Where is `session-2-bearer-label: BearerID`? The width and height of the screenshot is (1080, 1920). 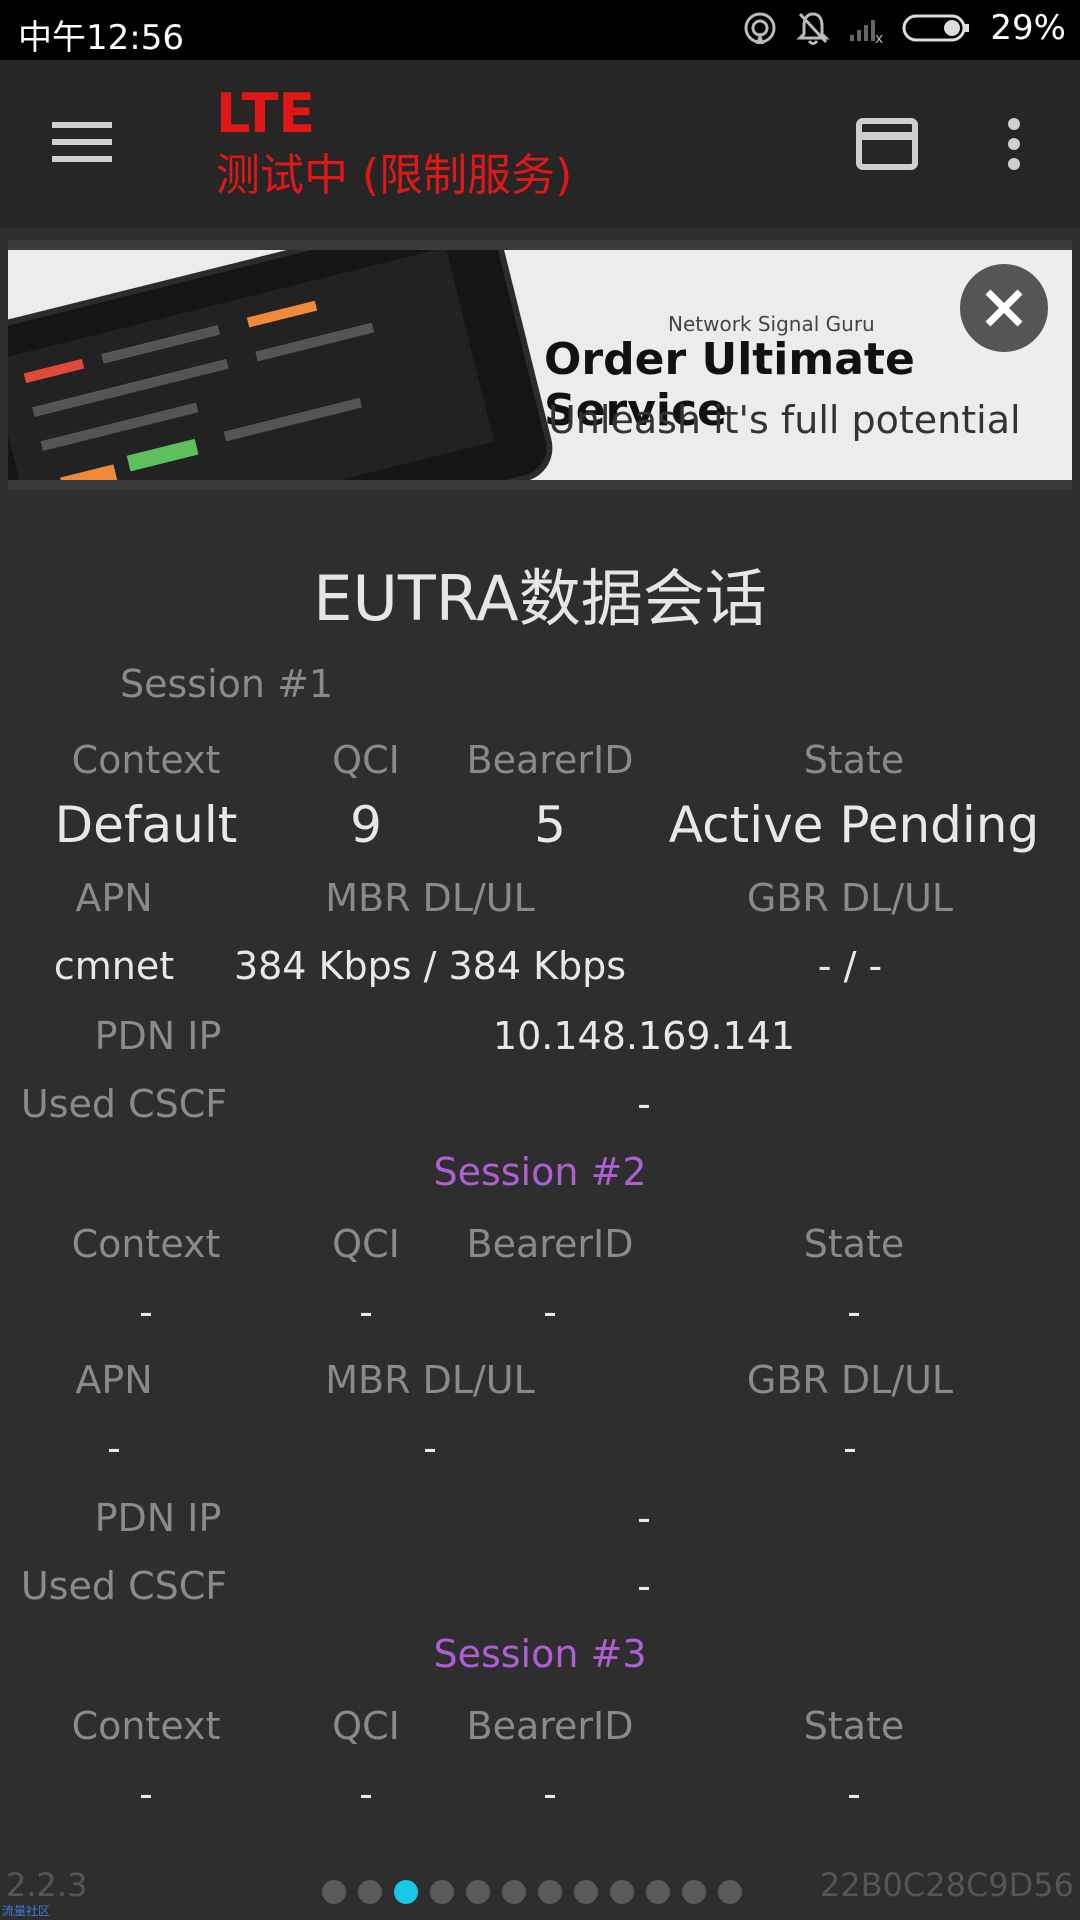 session-2-bearer-label: BearerID is located at coordinates (550, 1244).